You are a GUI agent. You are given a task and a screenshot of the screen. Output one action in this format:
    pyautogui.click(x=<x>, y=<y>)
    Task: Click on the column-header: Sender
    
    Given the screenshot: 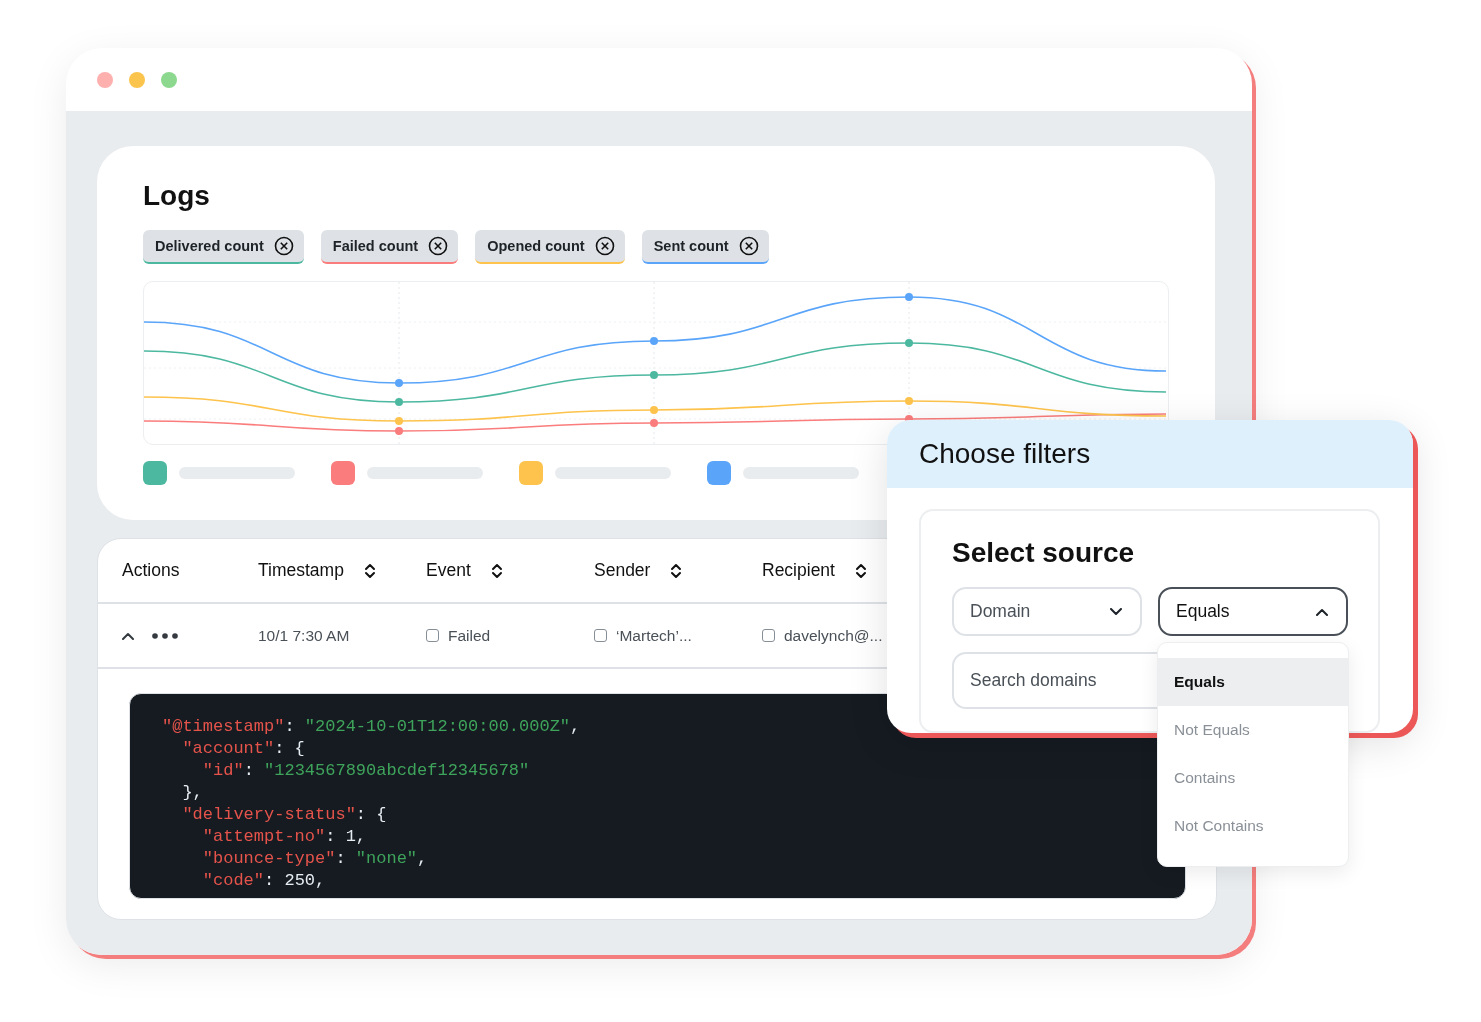 What is the action you would take?
    pyautogui.click(x=622, y=570)
    